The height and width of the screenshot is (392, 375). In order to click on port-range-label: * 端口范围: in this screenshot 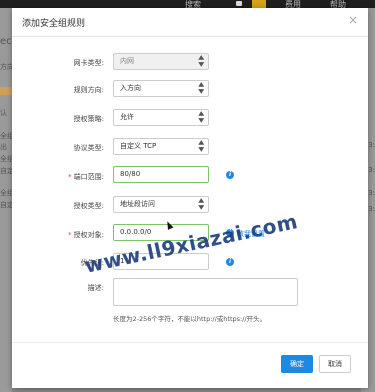, I will do `click(68, 177)`.